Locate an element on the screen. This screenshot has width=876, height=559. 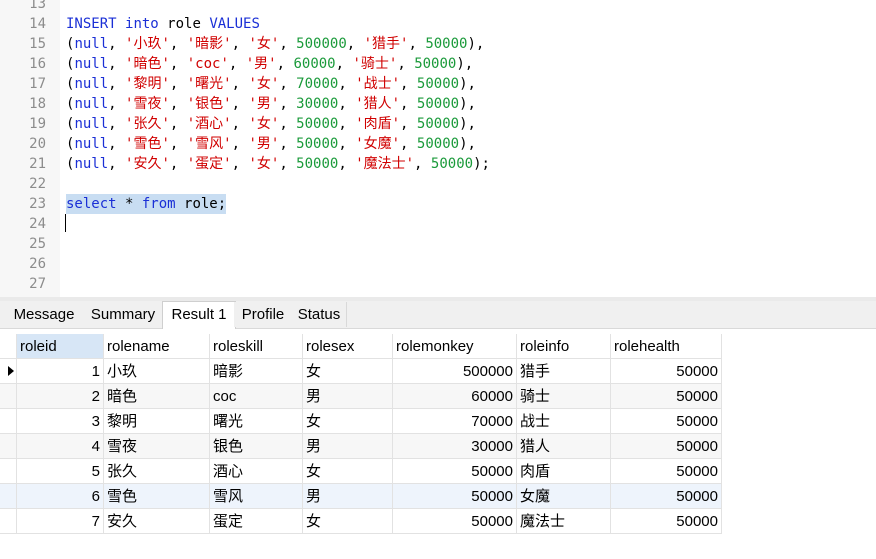
code-token: '猎手' is located at coordinates (386, 44).